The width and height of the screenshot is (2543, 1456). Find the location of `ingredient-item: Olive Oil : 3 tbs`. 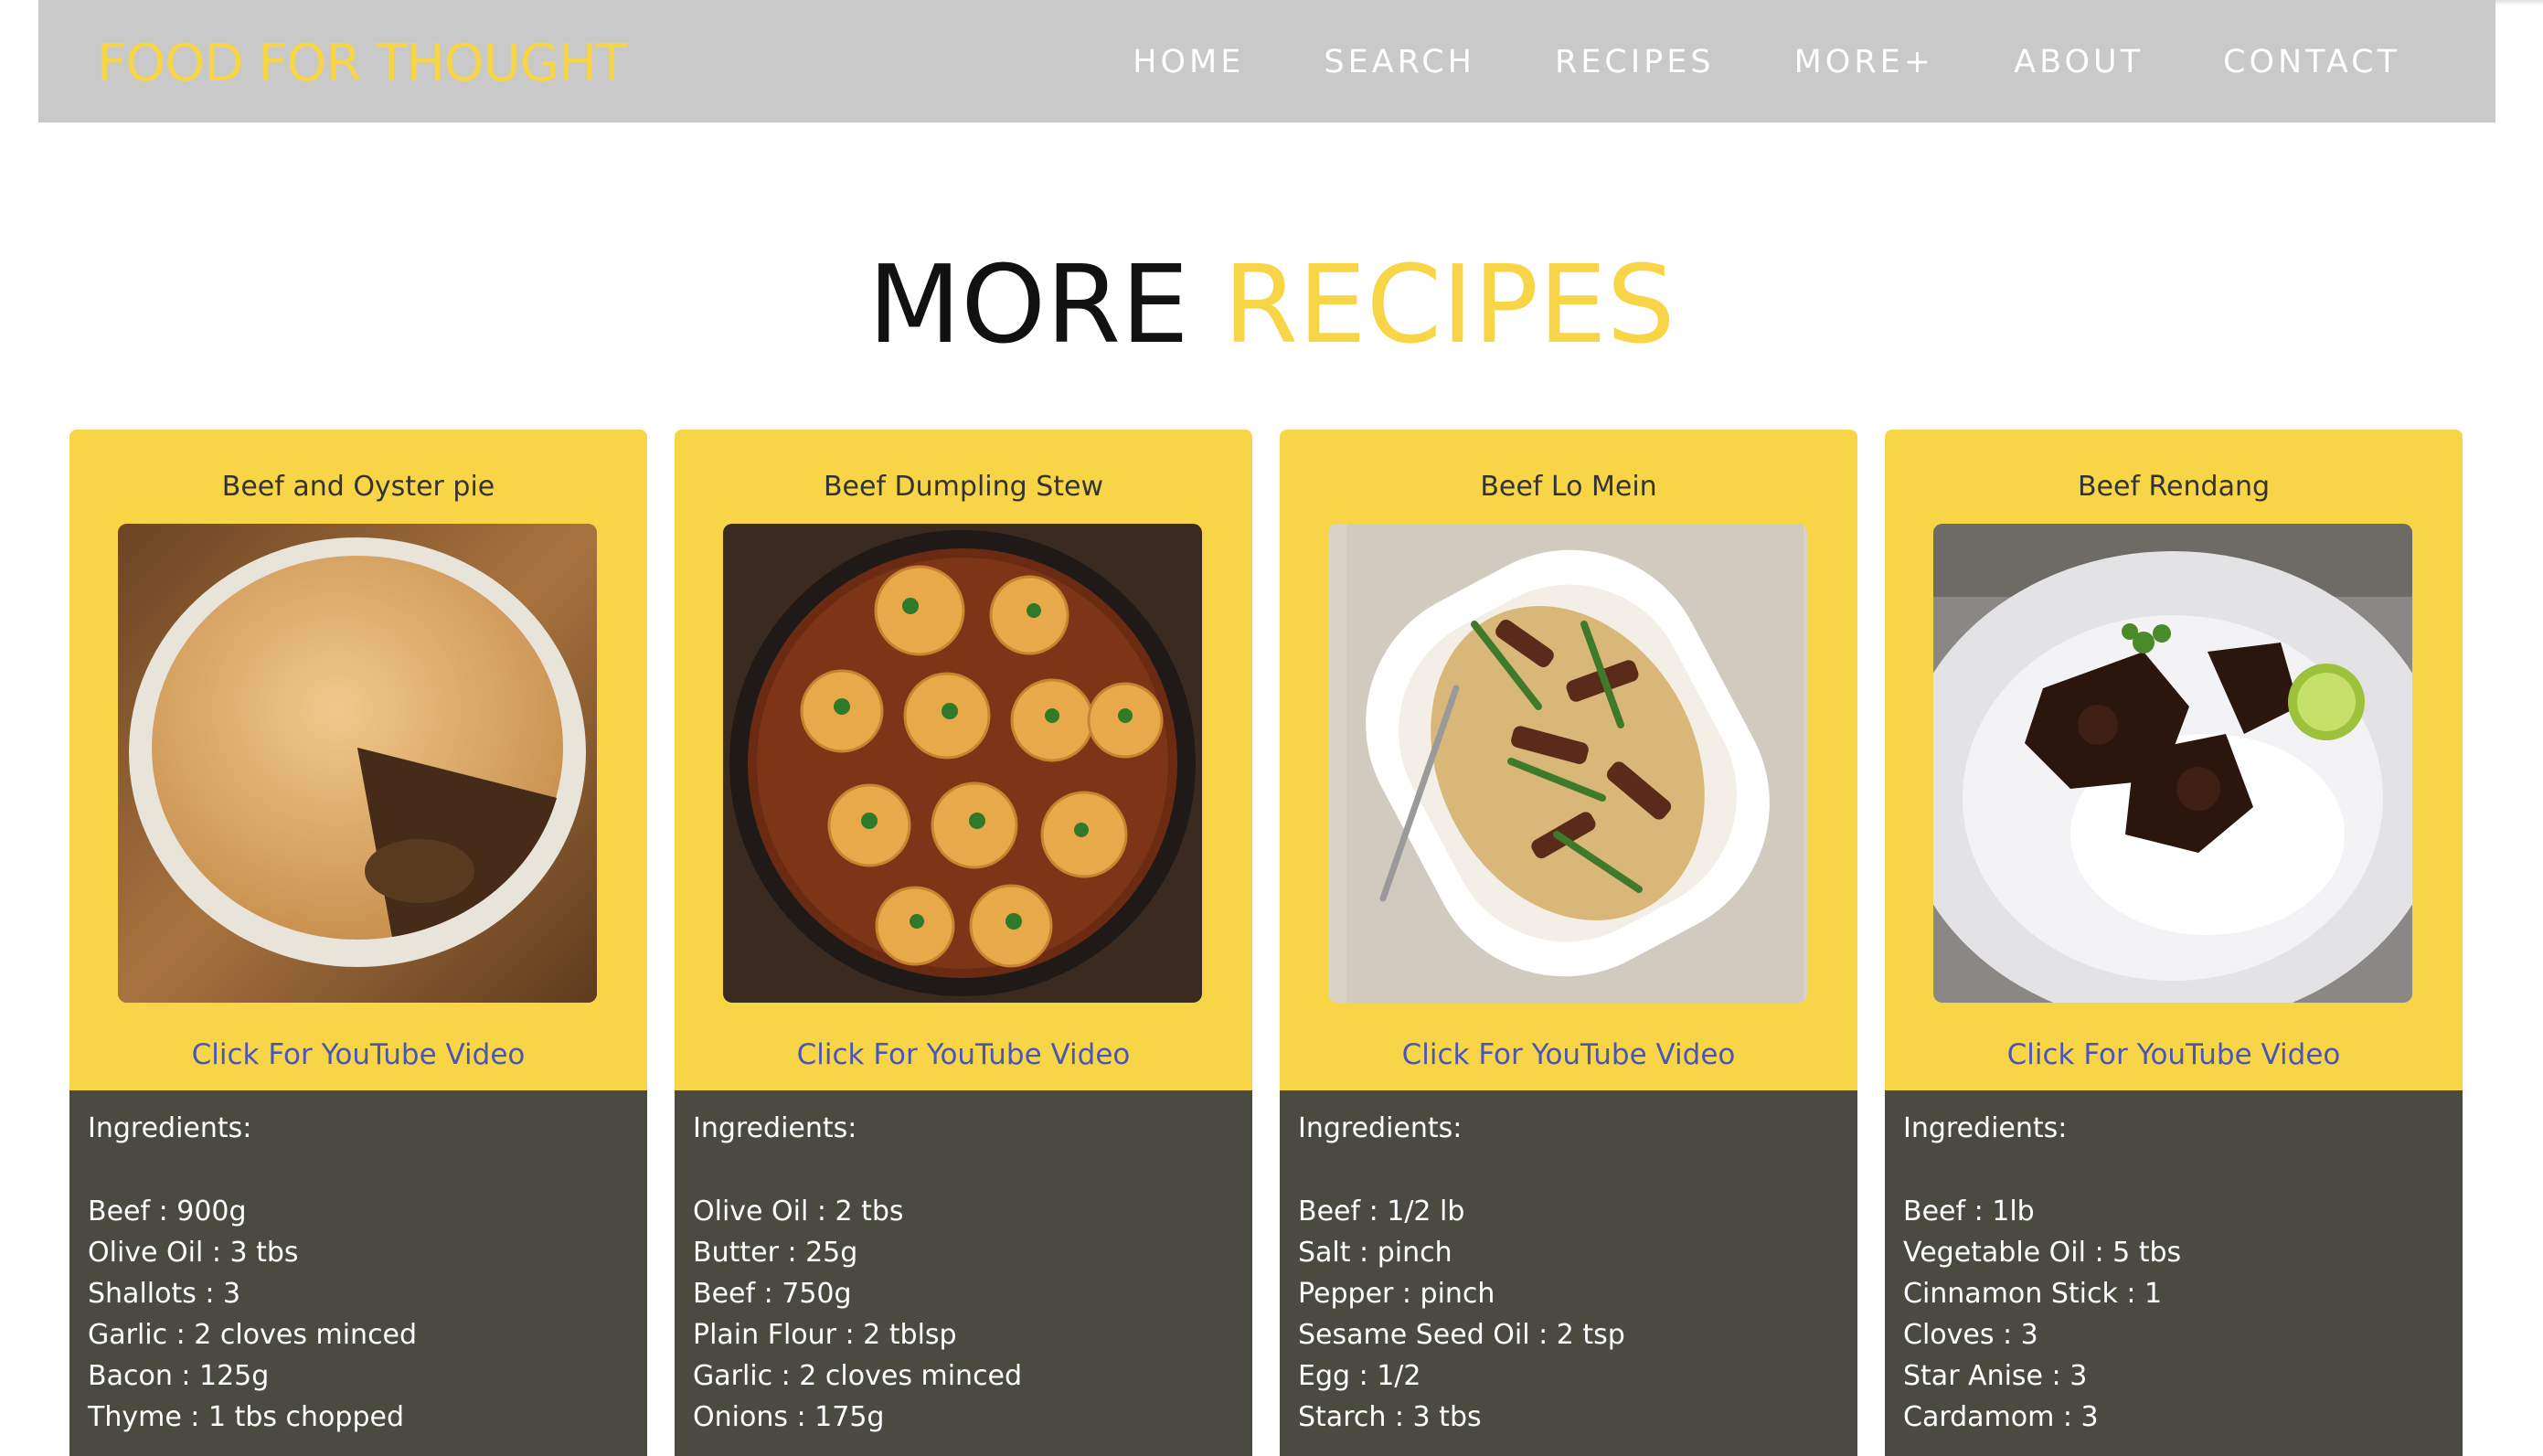

ingredient-item: Olive Oil : 3 tbs is located at coordinates (193, 1253).